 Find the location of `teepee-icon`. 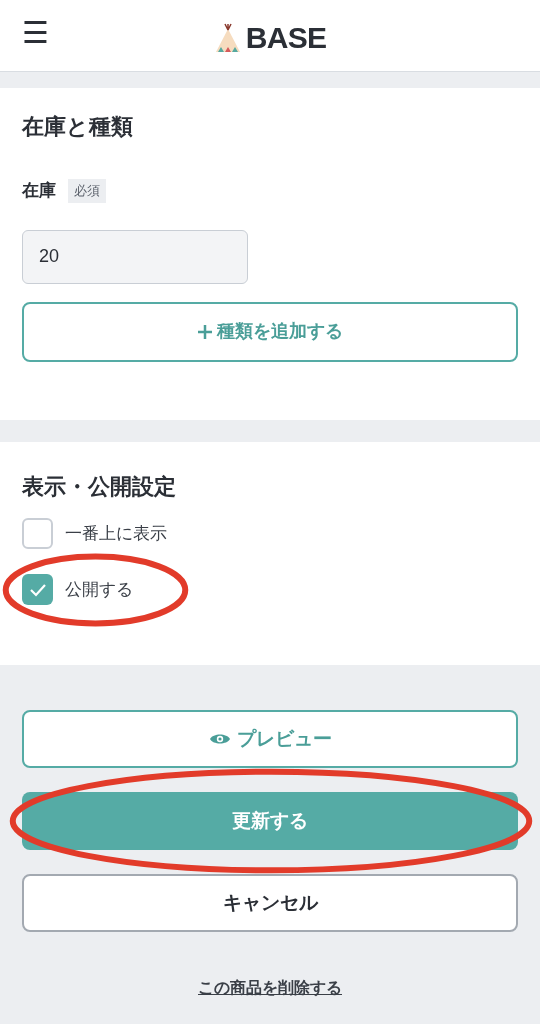

teepee-icon is located at coordinates (227, 37).